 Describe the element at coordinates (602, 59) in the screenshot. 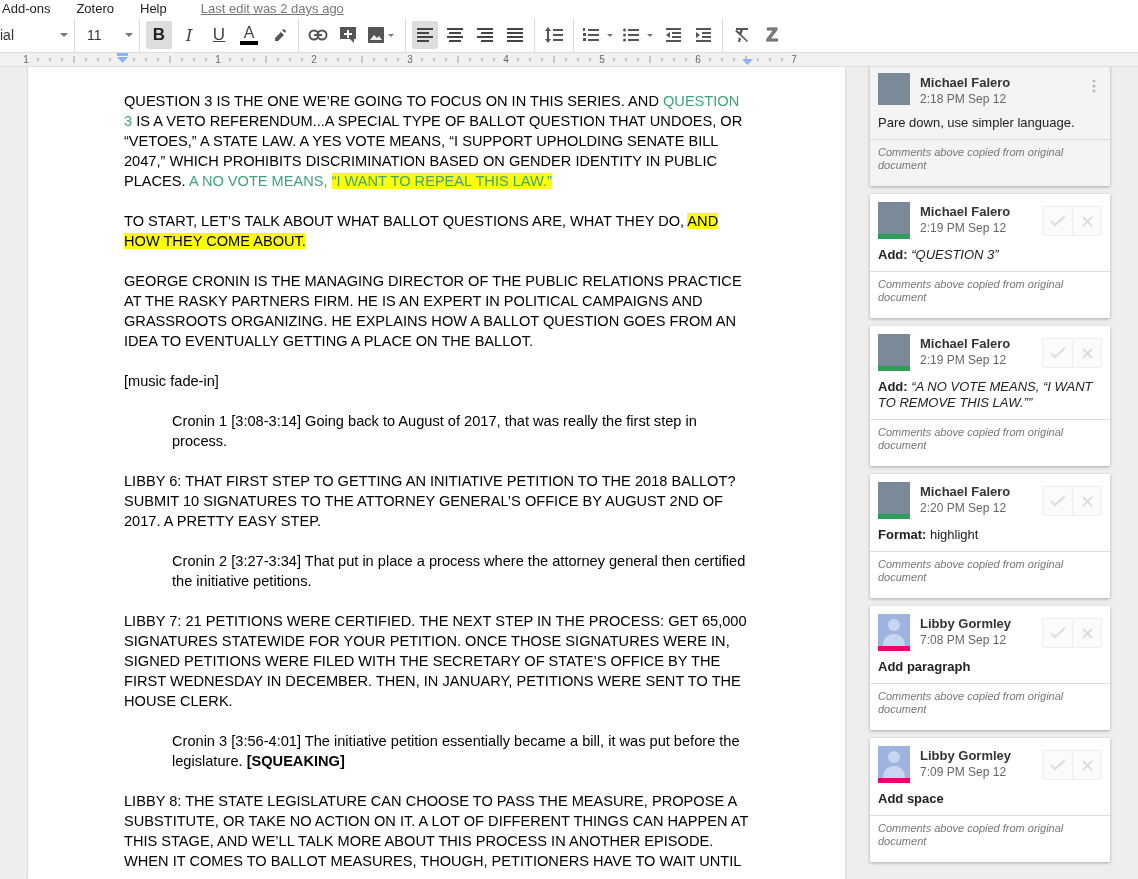

I see `ruler-number: 5` at that location.